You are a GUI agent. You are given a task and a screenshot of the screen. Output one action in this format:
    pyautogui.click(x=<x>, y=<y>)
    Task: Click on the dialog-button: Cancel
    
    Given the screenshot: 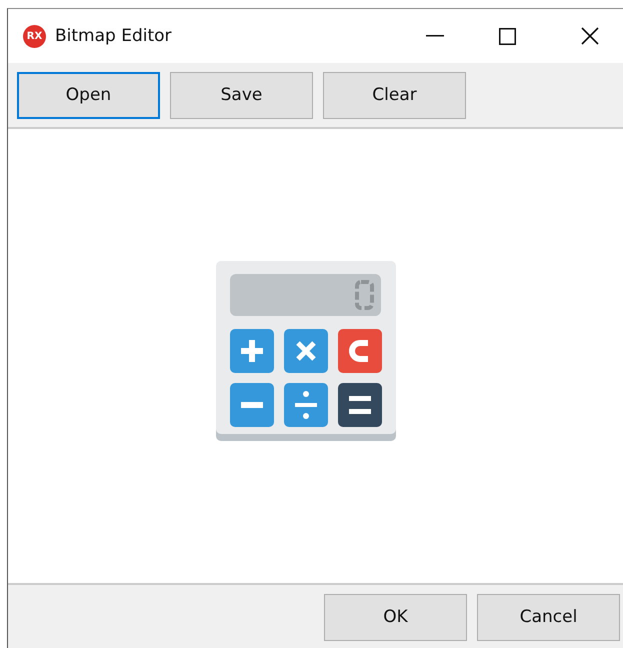 What is the action you would take?
    pyautogui.click(x=548, y=617)
    